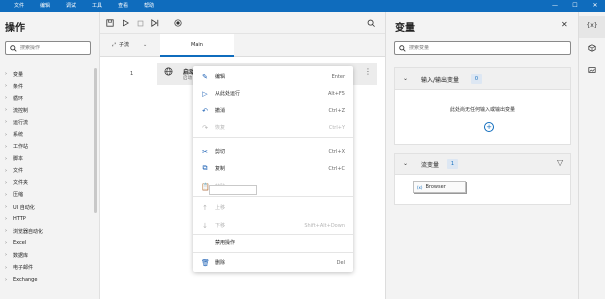 This screenshot has height=299, width=605. Describe the element at coordinates (18, 135) in the screenshot. I see `category-label: 系统` at that location.